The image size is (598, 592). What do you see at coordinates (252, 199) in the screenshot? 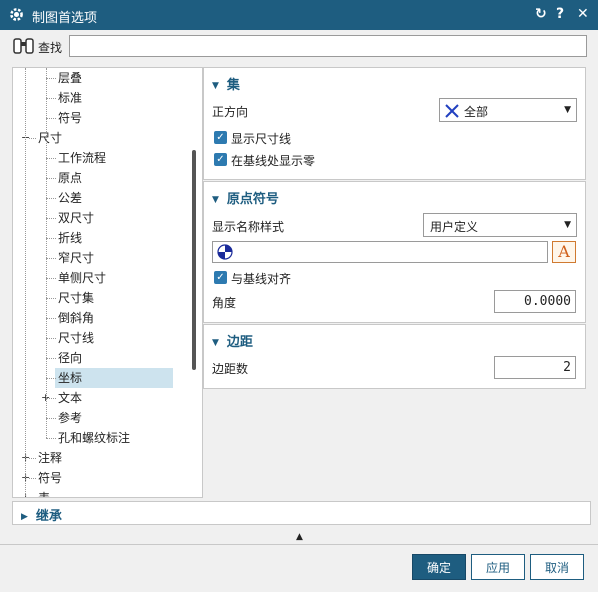
I see `section-origin-title: 原点符号` at bounding box center [252, 199].